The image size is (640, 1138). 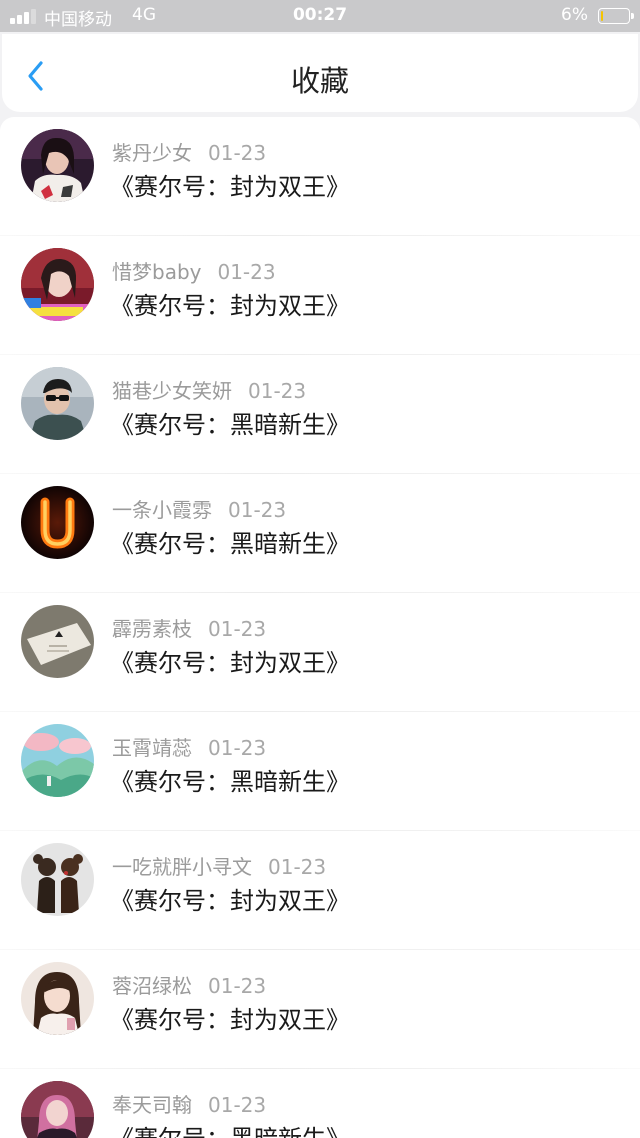 I want to click on author-name: 奉天司翰, so click(x=152, y=1105).